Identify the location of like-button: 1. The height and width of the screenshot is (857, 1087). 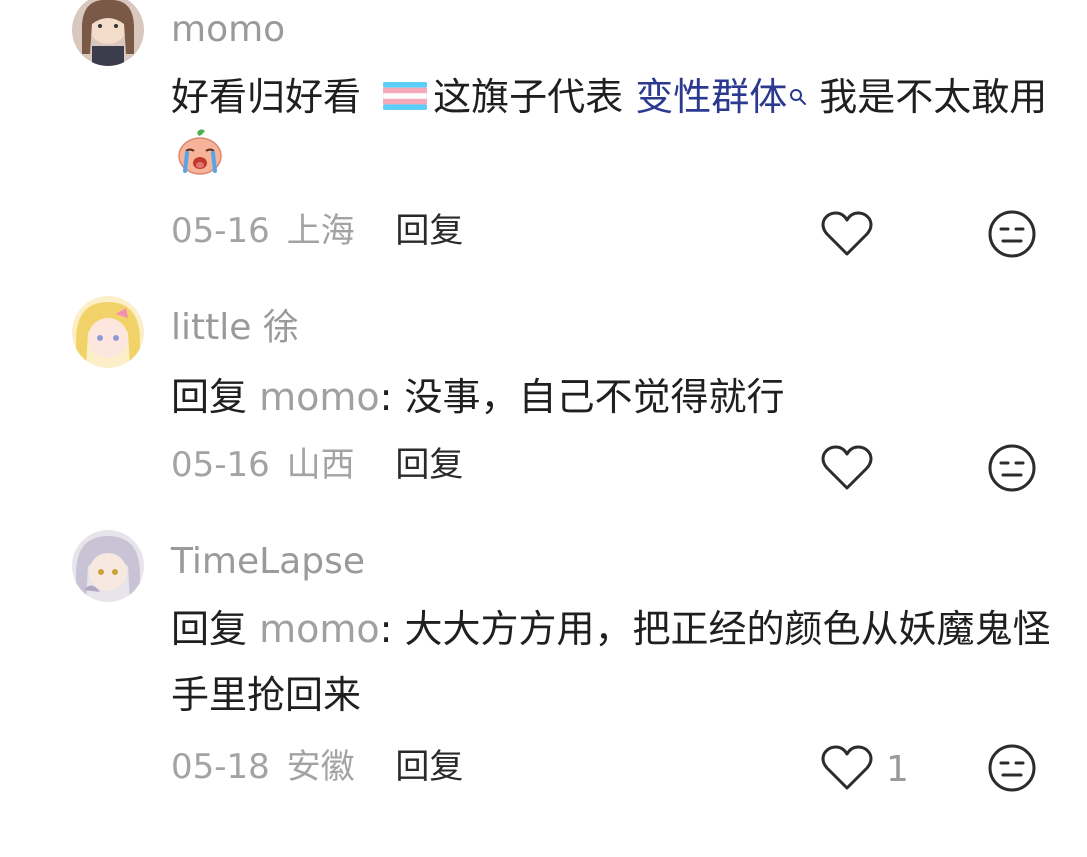
(864, 770).